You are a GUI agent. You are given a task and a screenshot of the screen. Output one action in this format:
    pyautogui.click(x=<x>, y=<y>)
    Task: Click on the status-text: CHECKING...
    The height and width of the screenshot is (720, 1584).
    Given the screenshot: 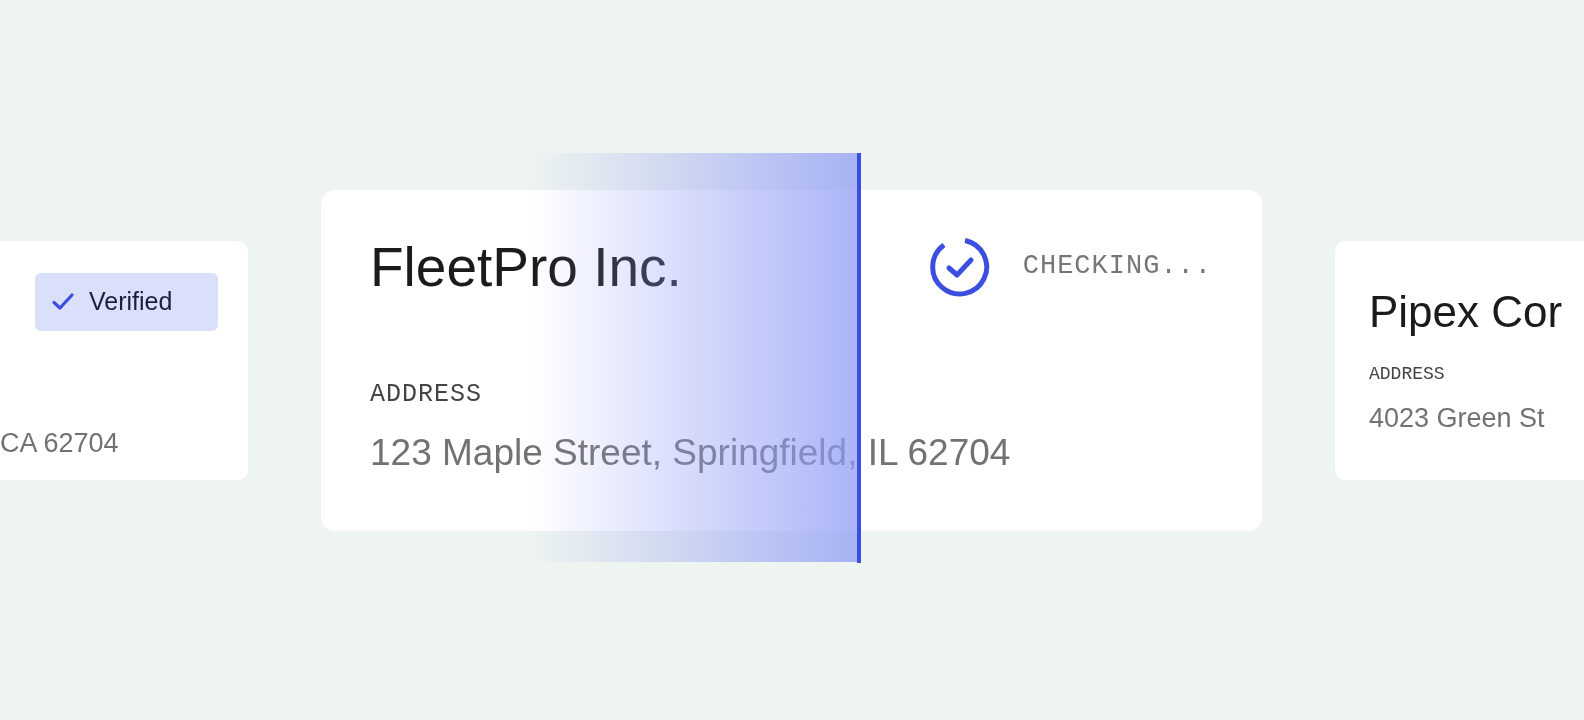 What is the action you would take?
    pyautogui.click(x=1117, y=267)
    